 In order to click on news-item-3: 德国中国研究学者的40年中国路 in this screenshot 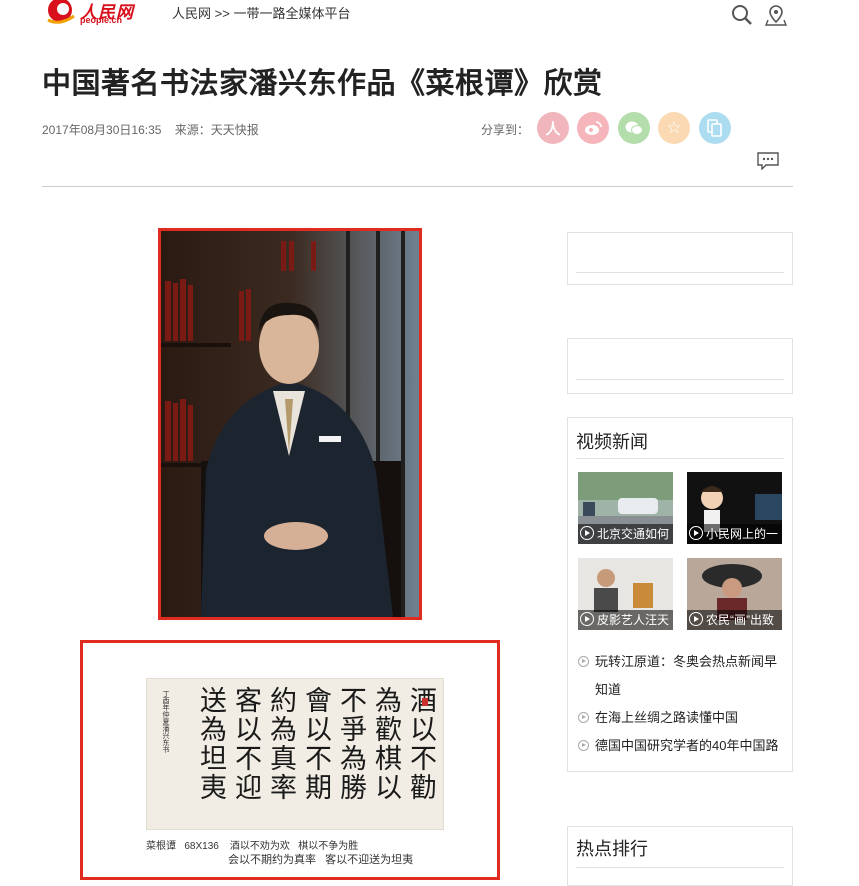, I will do `click(681, 746)`.